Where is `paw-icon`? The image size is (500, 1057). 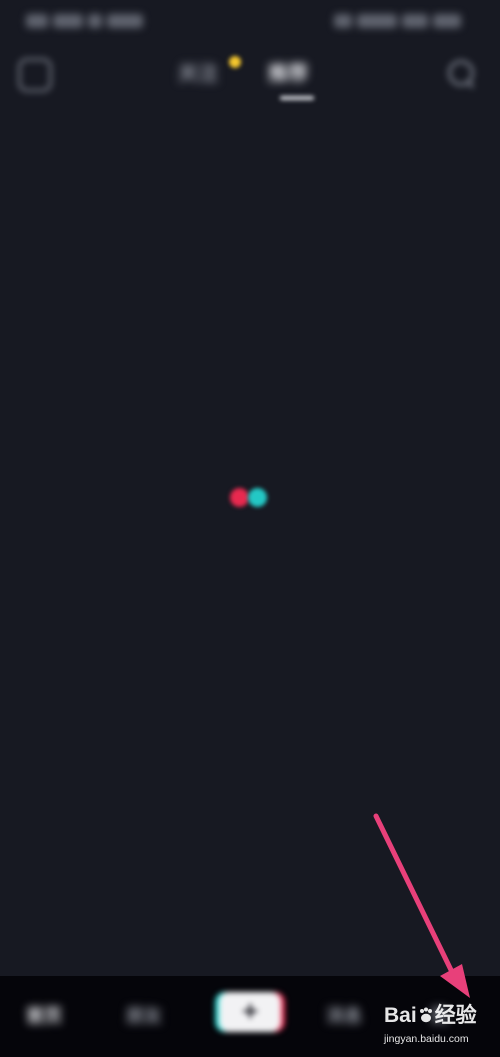 paw-icon is located at coordinates (426, 1015).